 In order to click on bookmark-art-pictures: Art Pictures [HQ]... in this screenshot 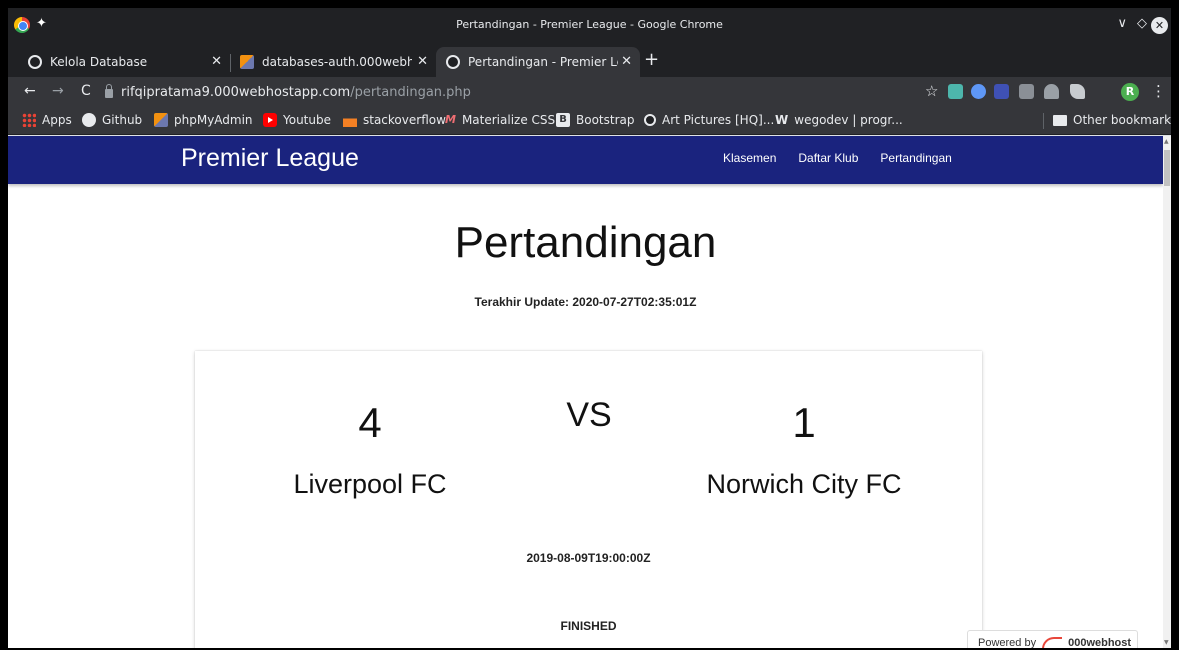, I will do `click(709, 120)`.